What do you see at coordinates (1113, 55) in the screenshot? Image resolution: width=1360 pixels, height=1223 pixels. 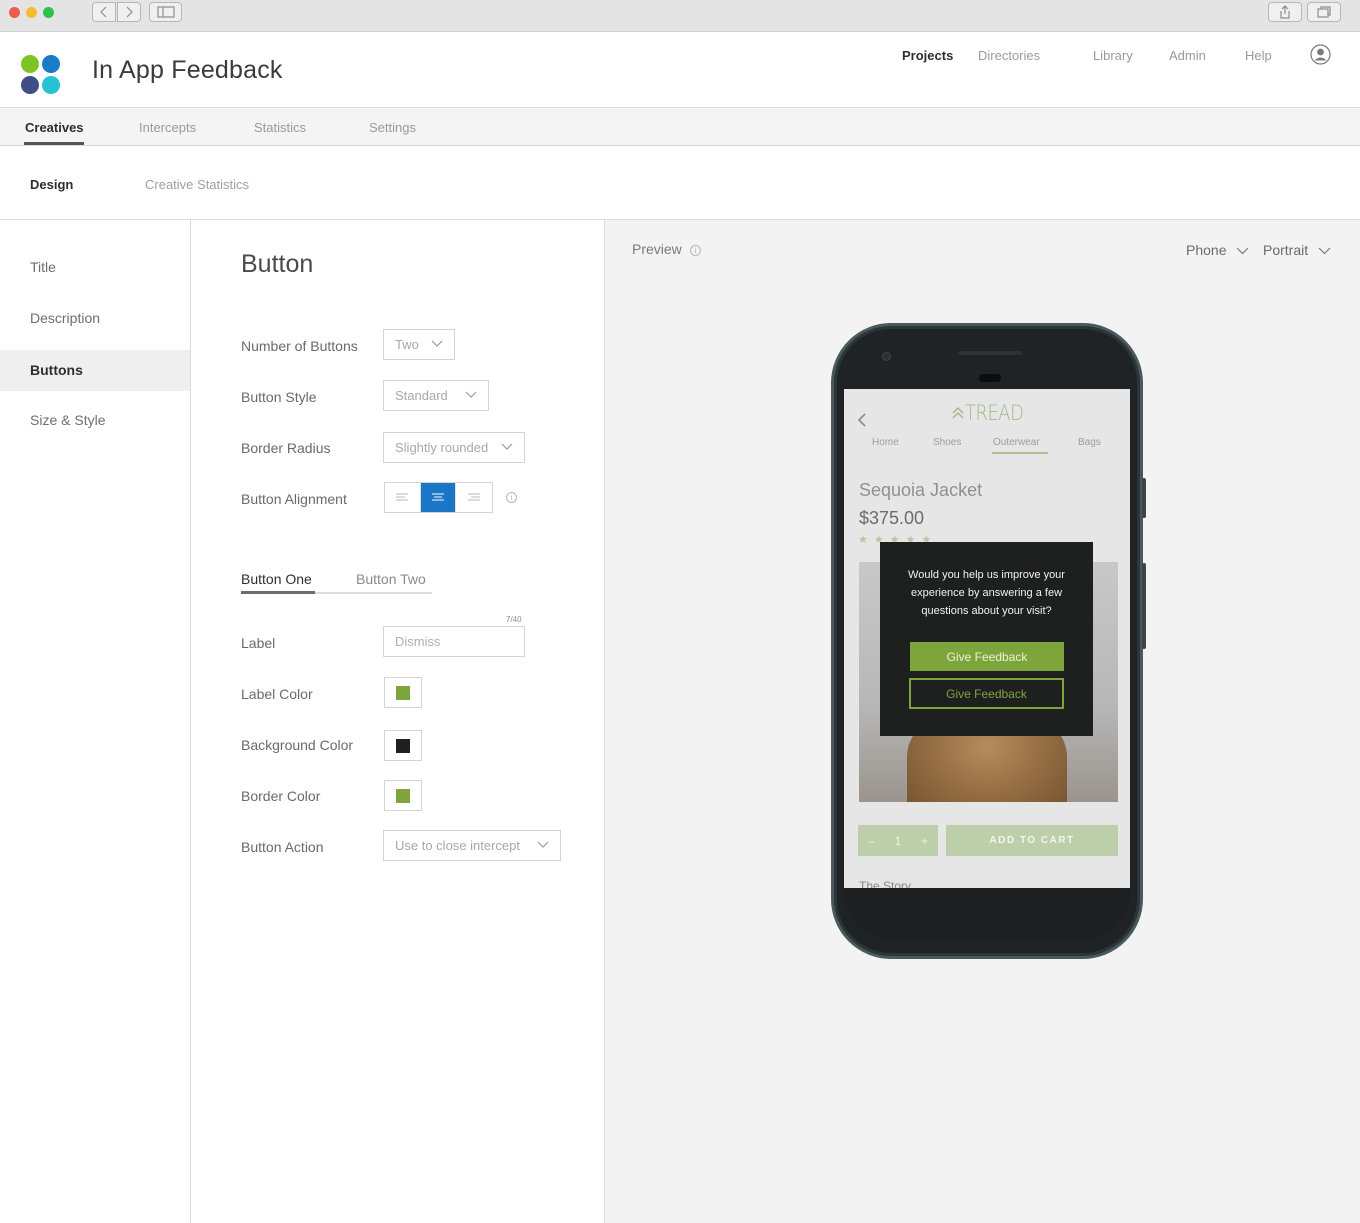 I see `nav-library: Library` at bounding box center [1113, 55].